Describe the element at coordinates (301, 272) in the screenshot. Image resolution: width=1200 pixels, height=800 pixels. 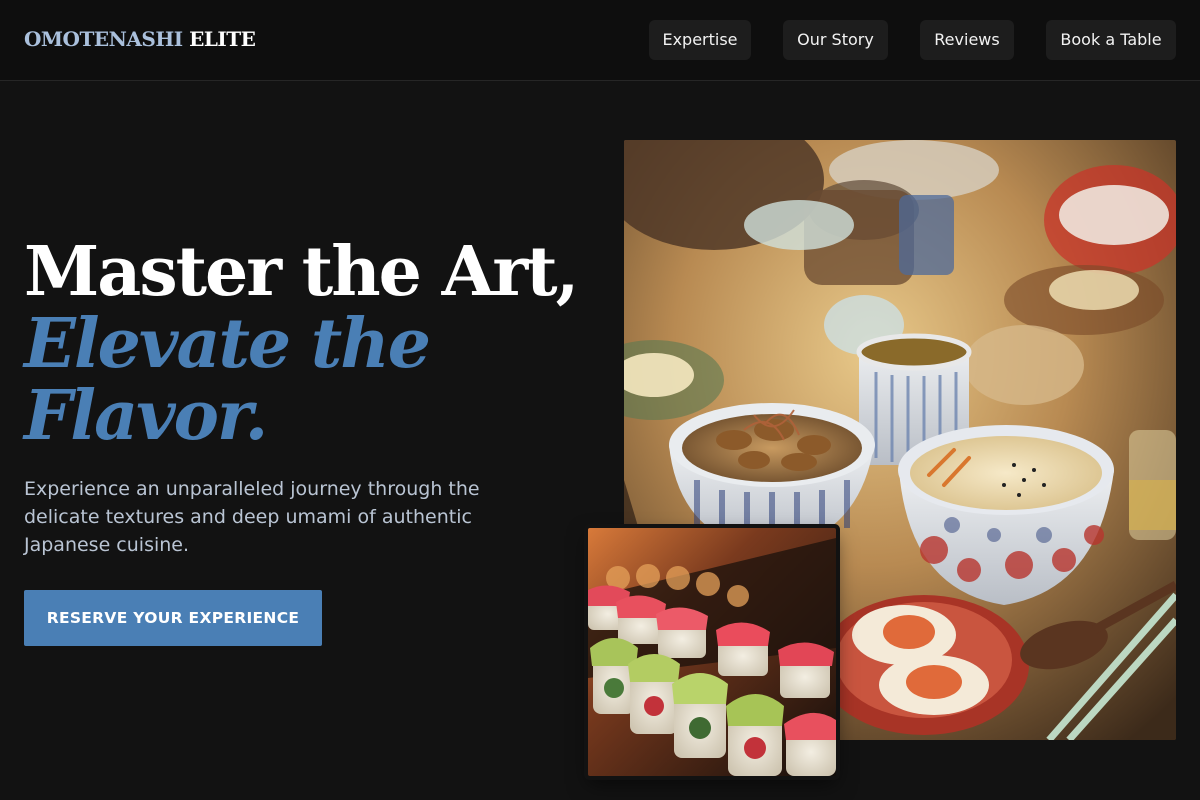
I see `headline-line-1: Master the Art,` at that location.